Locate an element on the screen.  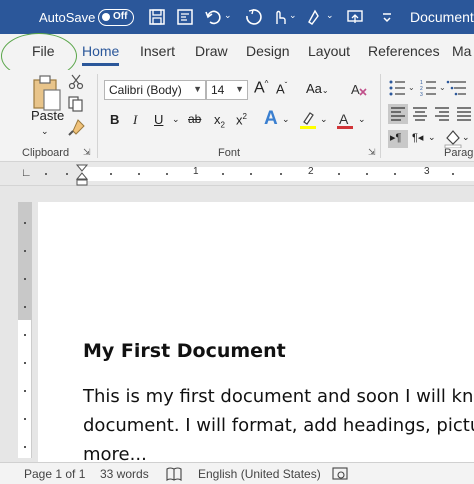
grow-font-button: A^ is located at coordinates (261, 88).